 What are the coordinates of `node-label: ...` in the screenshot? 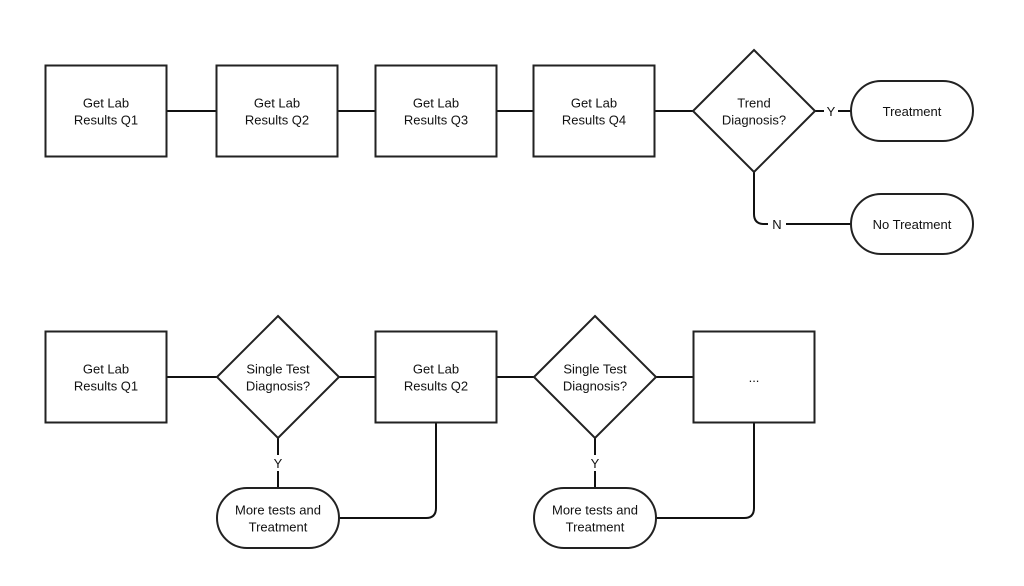 It's located at (754, 377).